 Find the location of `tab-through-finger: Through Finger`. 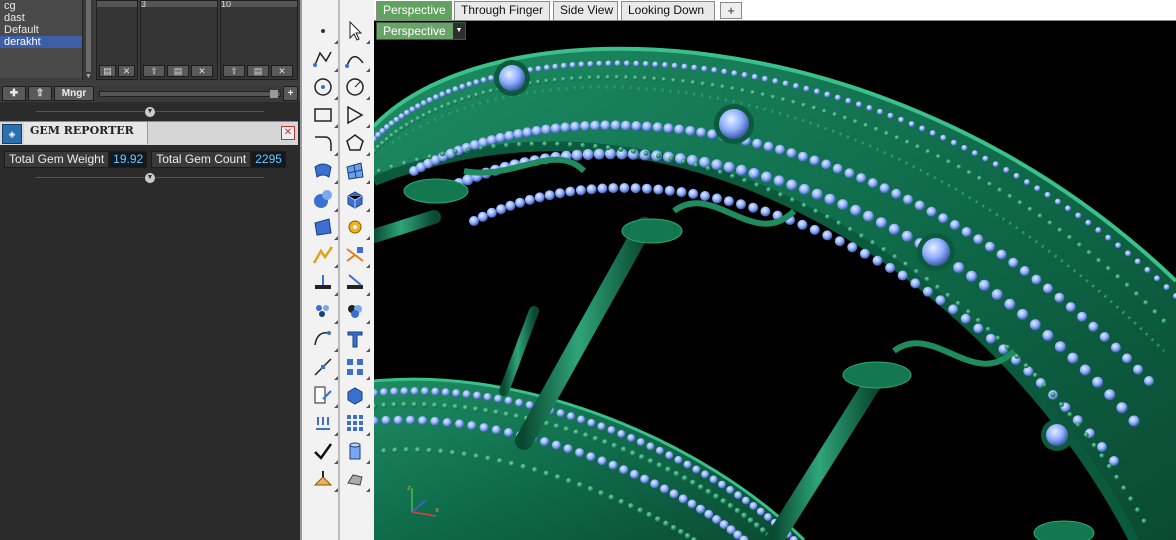

tab-through-finger: Through Finger is located at coordinates (502, 10).